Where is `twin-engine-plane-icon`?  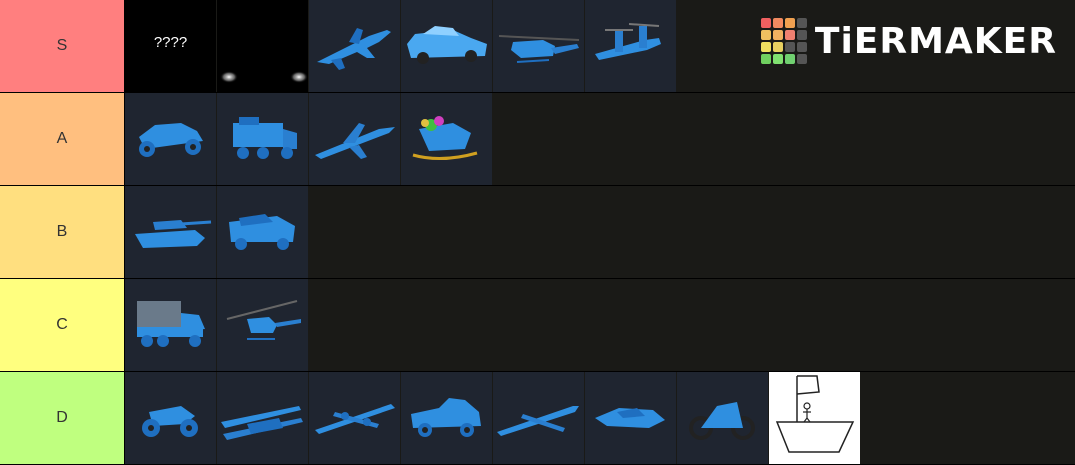
twin-engine-plane-icon is located at coordinates (355, 419).